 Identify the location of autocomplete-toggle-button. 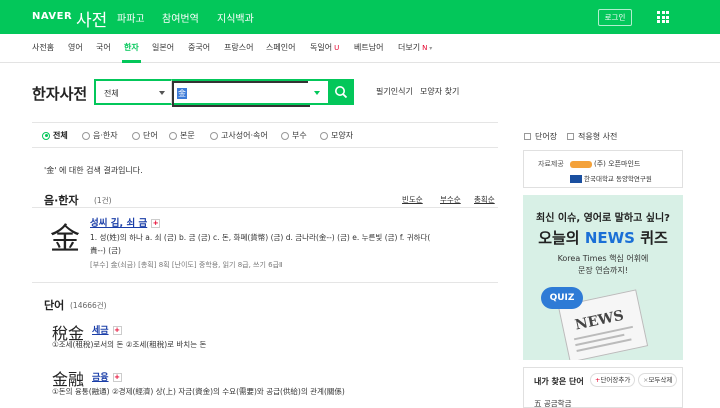
(318, 92).